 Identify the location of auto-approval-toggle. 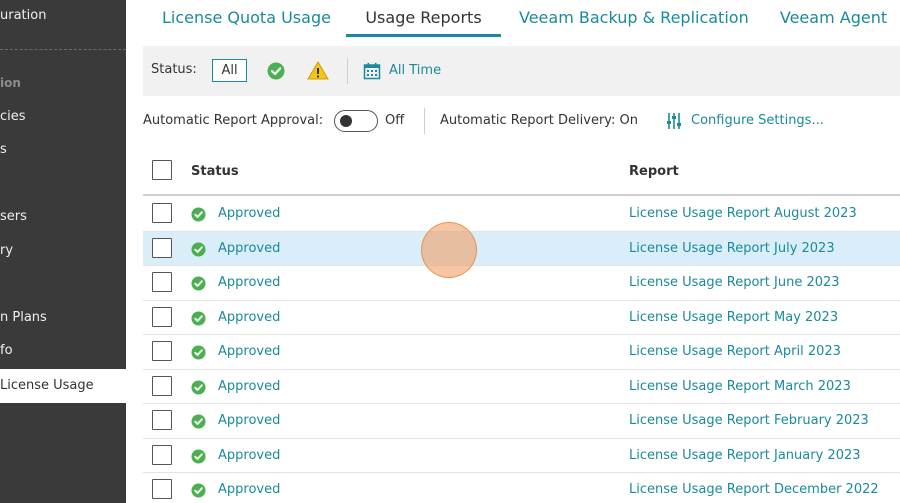
(356, 121).